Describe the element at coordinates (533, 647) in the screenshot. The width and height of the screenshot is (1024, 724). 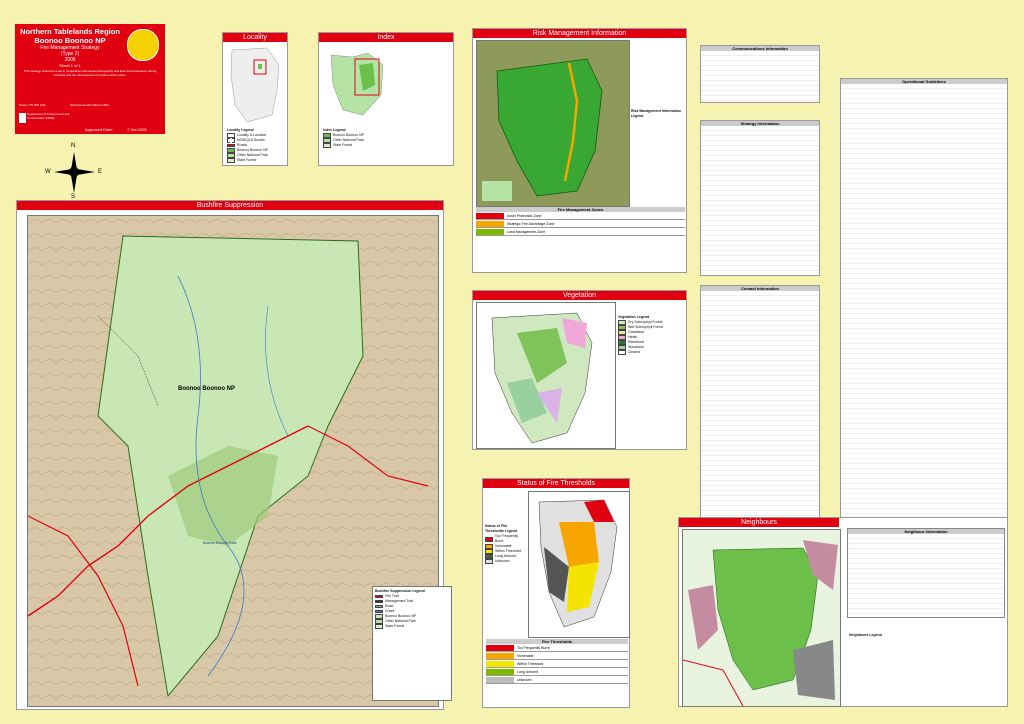
I see `row-label: Too Frequently Burnt` at that location.